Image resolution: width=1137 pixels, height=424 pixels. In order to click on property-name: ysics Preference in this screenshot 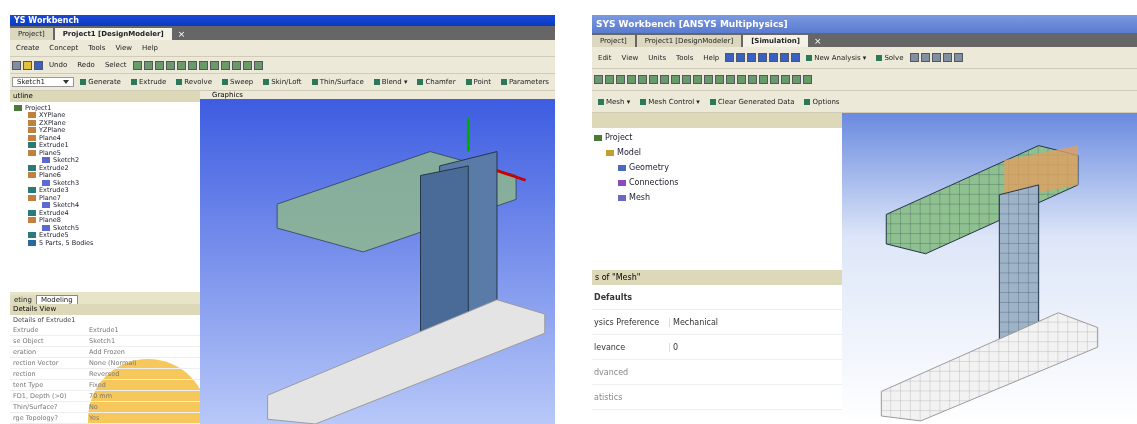, I will do `click(631, 322)`.